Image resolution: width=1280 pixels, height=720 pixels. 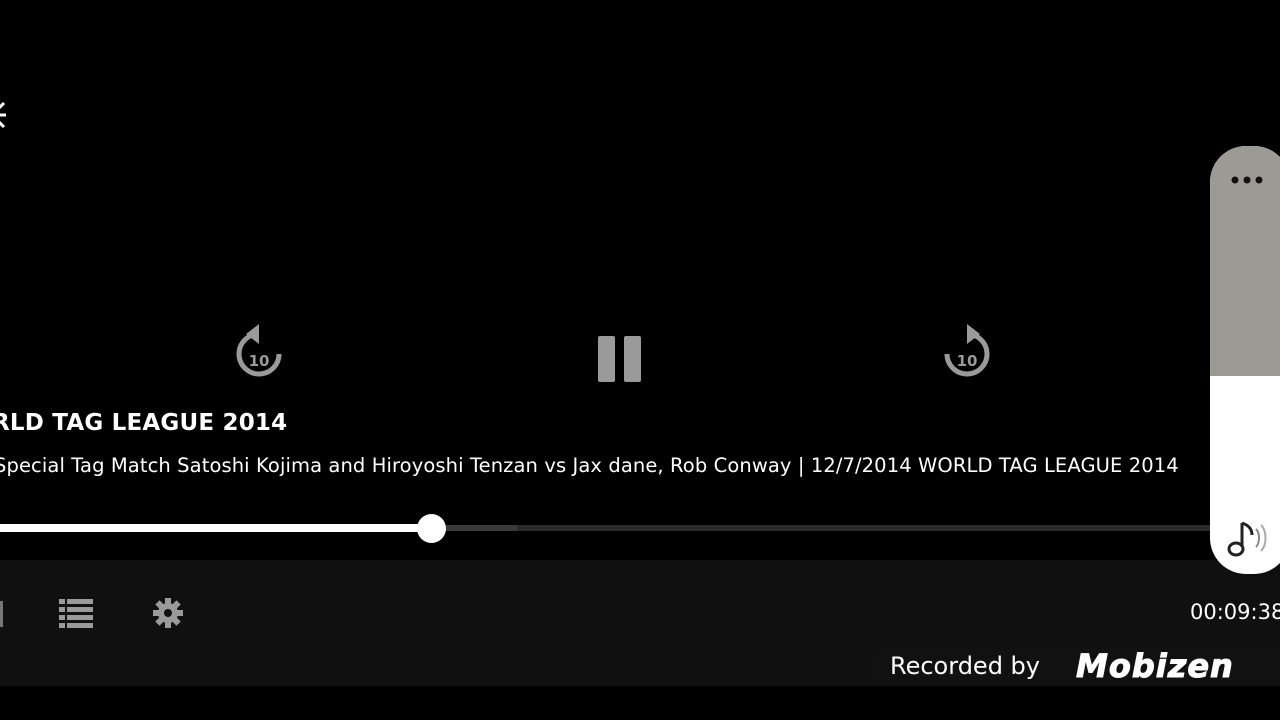 What do you see at coordinates (1245, 360) in the screenshot?
I see `side-floating-panel` at bounding box center [1245, 360].